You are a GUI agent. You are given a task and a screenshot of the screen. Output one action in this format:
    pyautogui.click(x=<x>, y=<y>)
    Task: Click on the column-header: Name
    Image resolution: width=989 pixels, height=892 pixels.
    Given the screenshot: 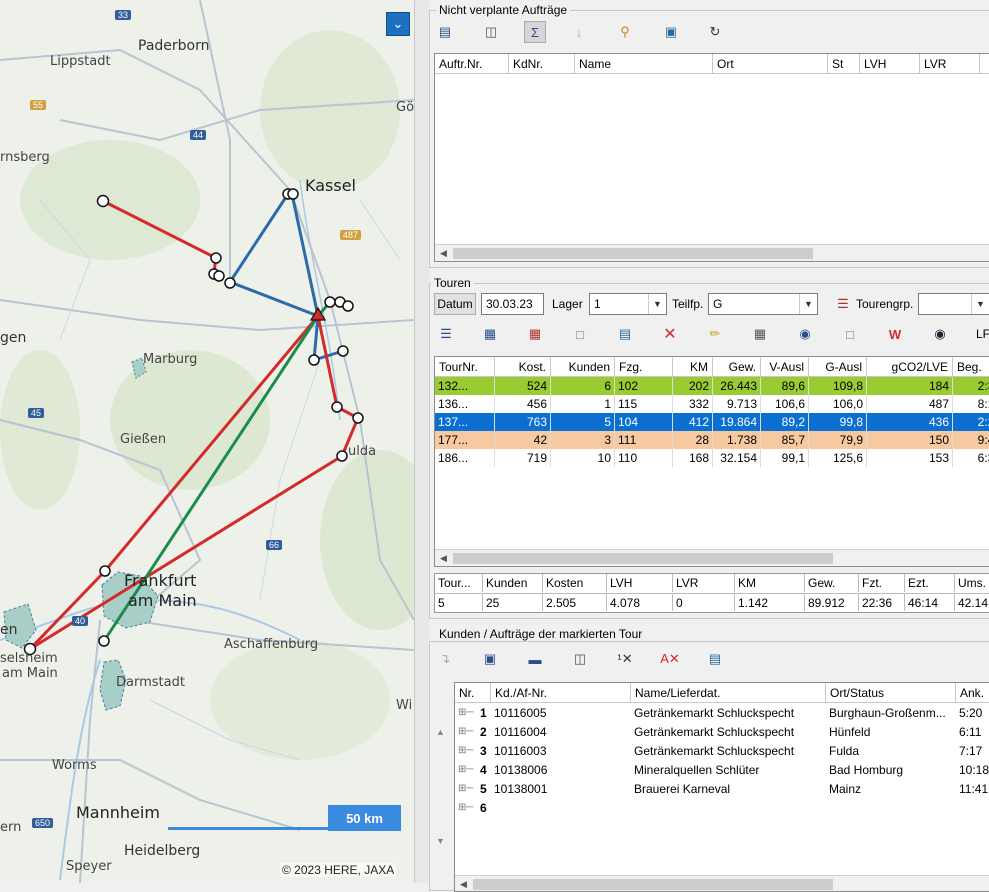 What is the action you would take?
    pyautogui.click(x=644, y=64)
    